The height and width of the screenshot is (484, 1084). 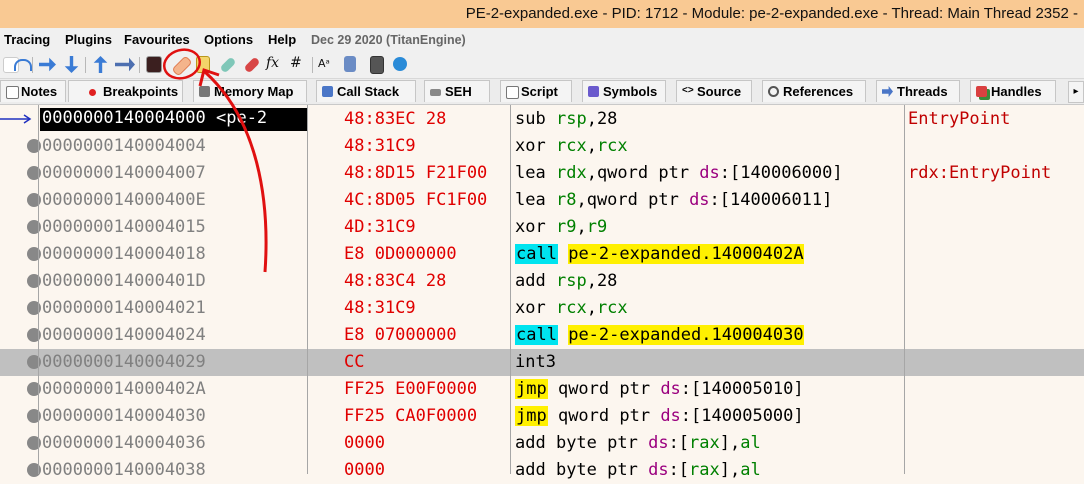 What do you see at coordinates (714, 91) in the screenshot?
I see `tab-source: <> Source` at bounding box center [714, 91].